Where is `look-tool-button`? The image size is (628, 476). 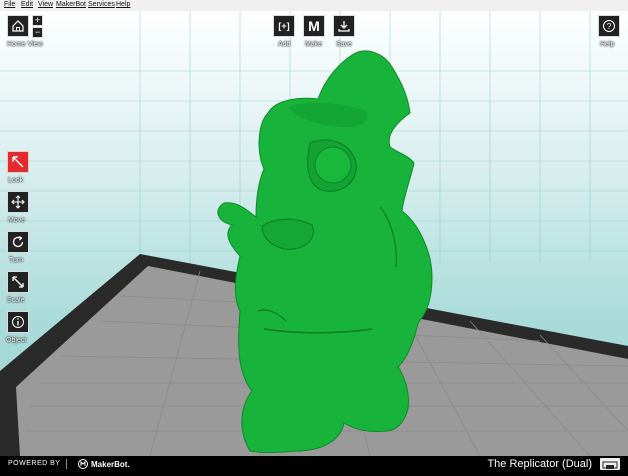 look-tool-button is located at coordinates (18, 162).